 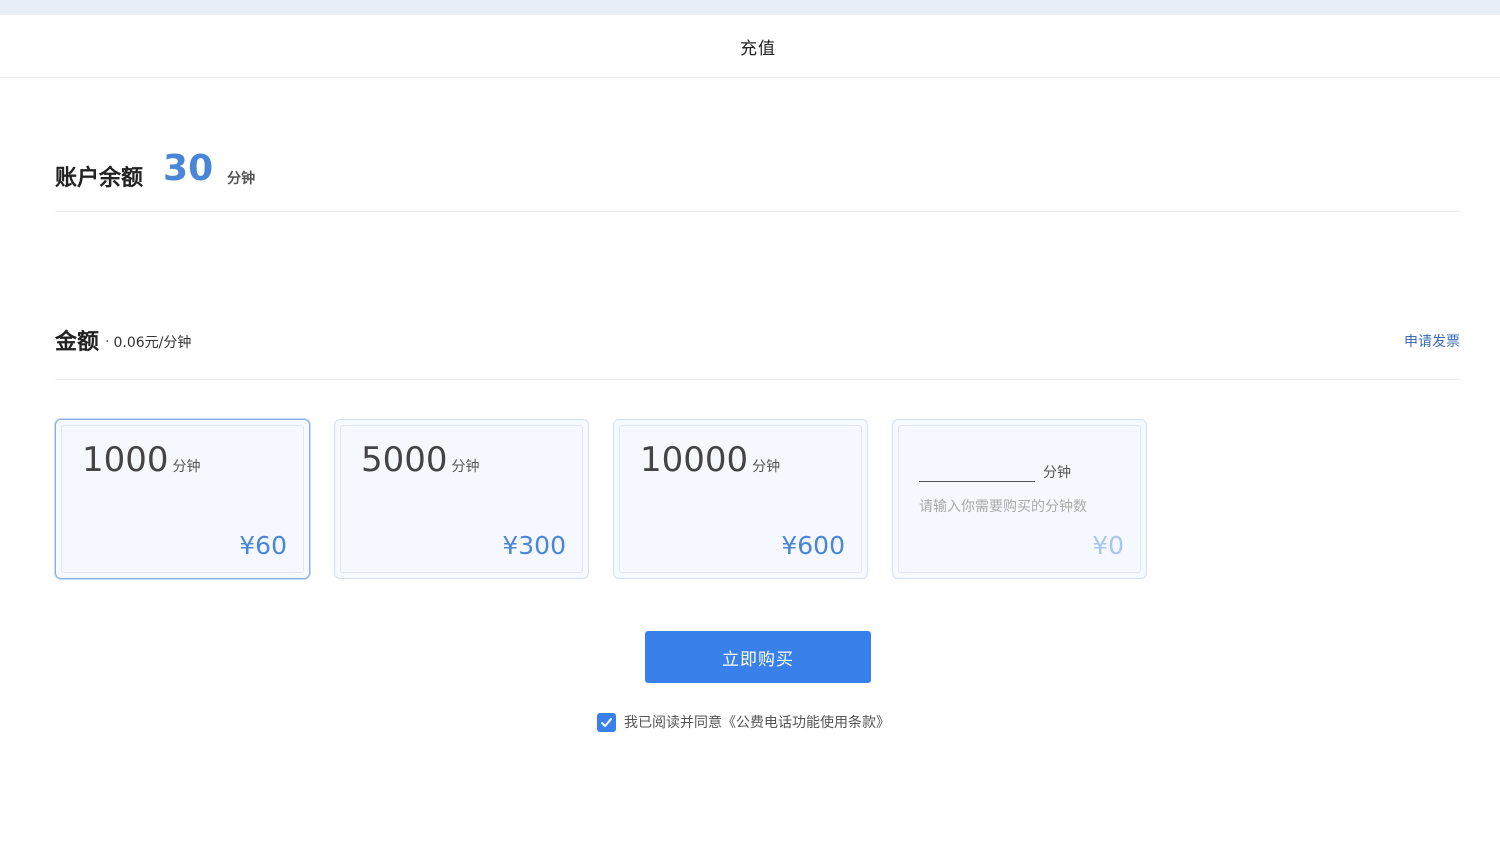 I want to click on package-card-10000: 10000 分钟 ¥600, so click(x=740, y=499).